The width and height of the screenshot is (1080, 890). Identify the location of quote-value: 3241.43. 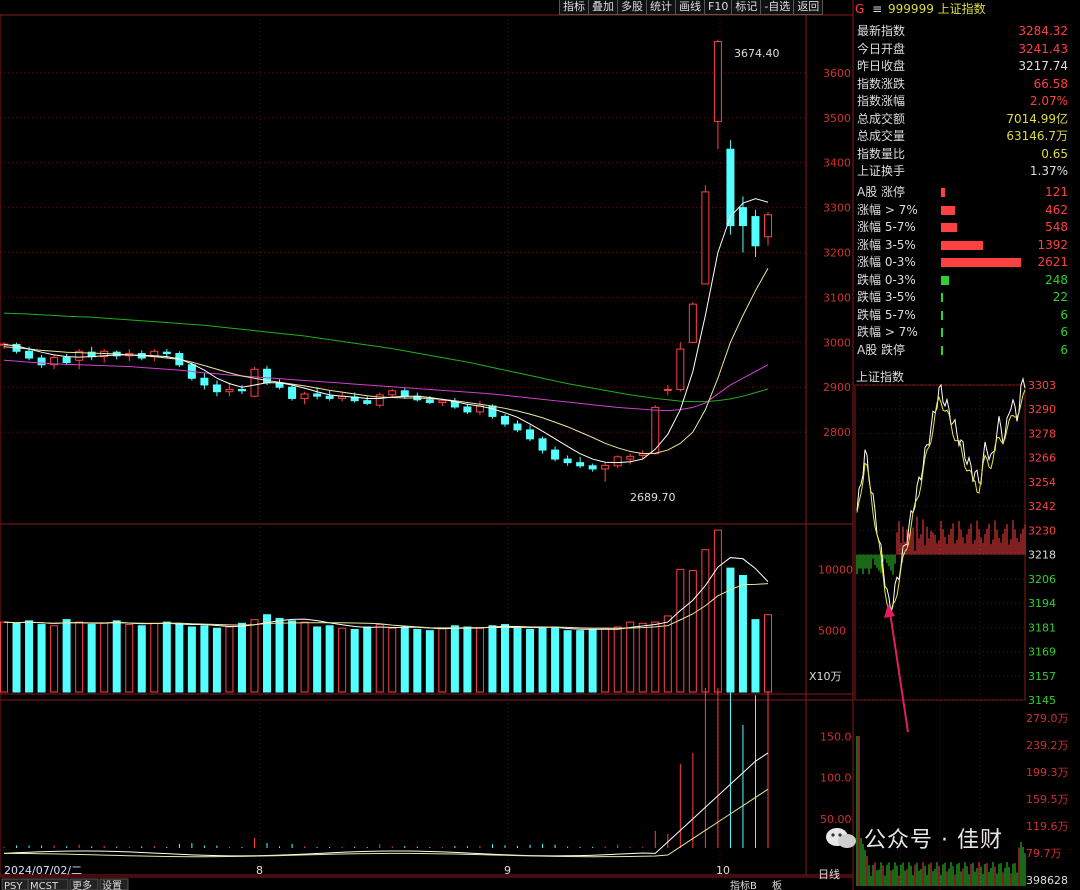
(1043, 48).